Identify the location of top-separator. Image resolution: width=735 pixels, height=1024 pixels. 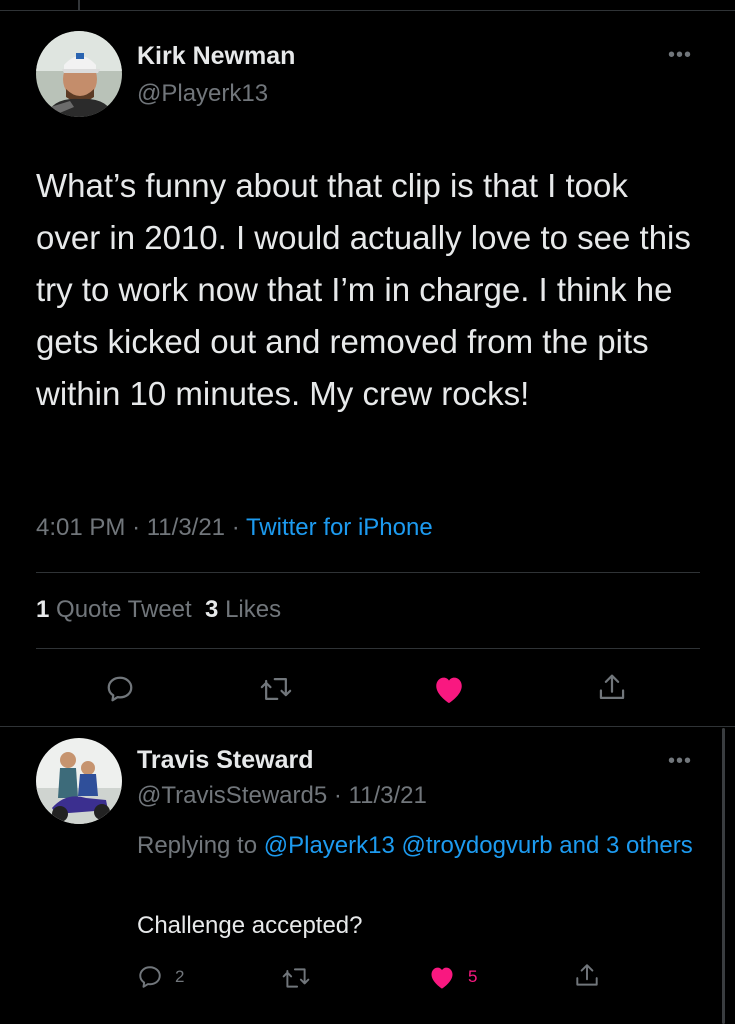
(367, 5).